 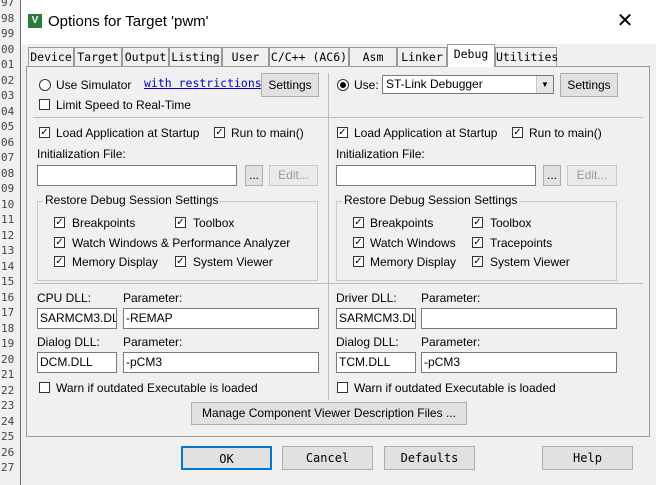 I want to click on gutter-line-number: 14, so click(x=8, y=266).